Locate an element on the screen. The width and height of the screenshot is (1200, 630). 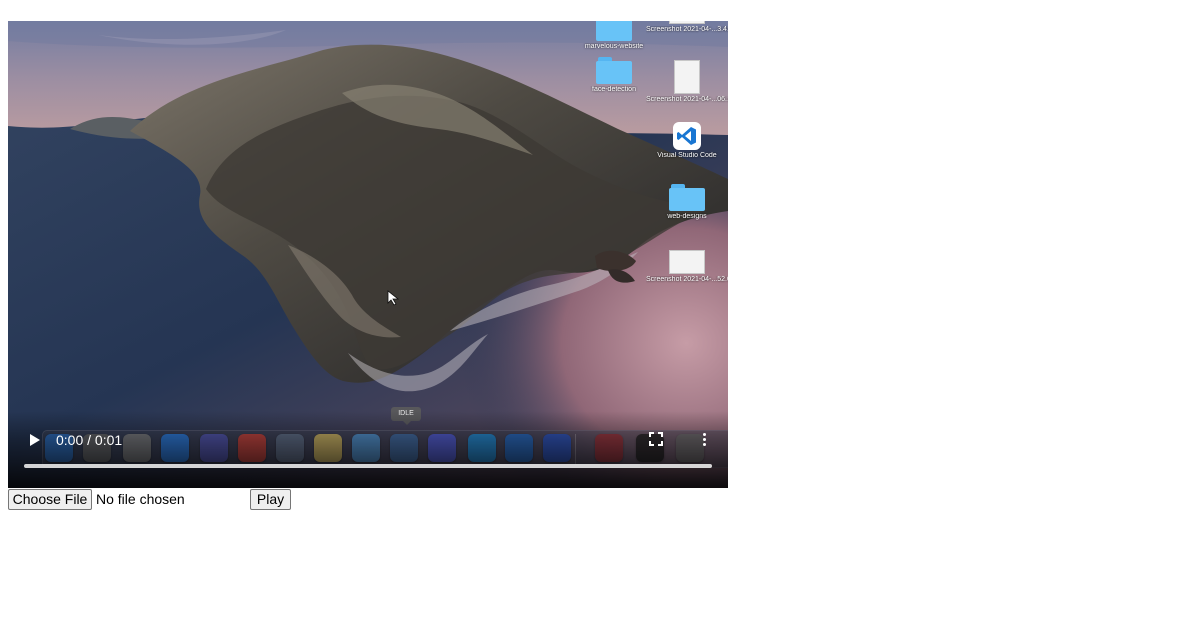
choose-file-button: Choose File is located at coordinates (50, 499).